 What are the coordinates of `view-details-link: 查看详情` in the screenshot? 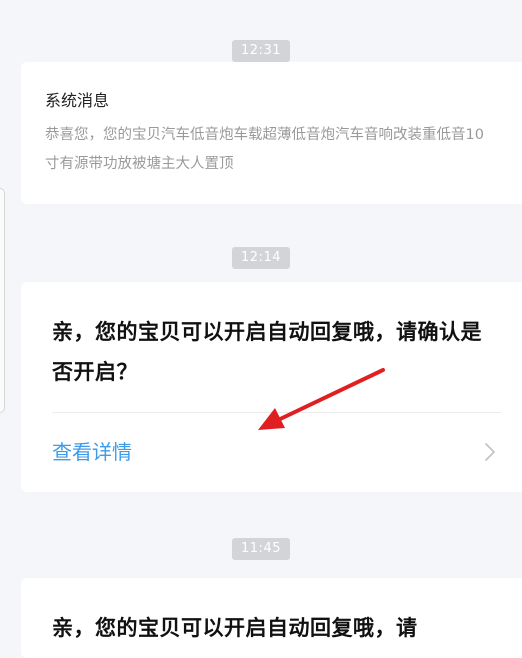 It's located at (92, 452).